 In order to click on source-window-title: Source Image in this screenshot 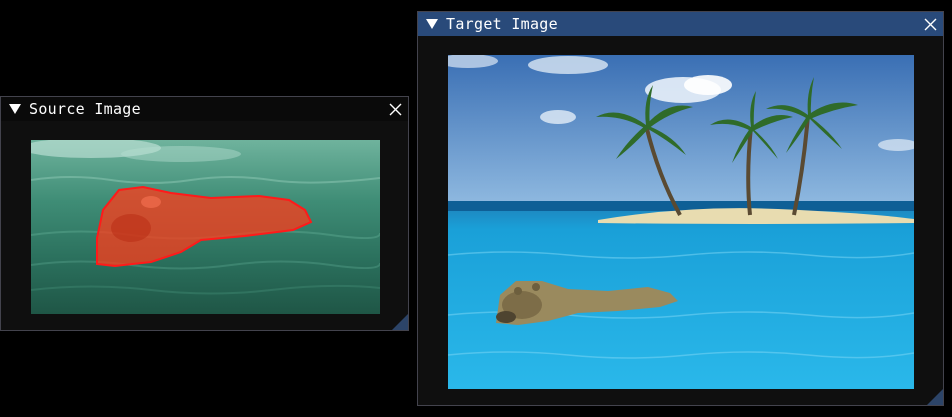, I will do `click(85, 109)`.